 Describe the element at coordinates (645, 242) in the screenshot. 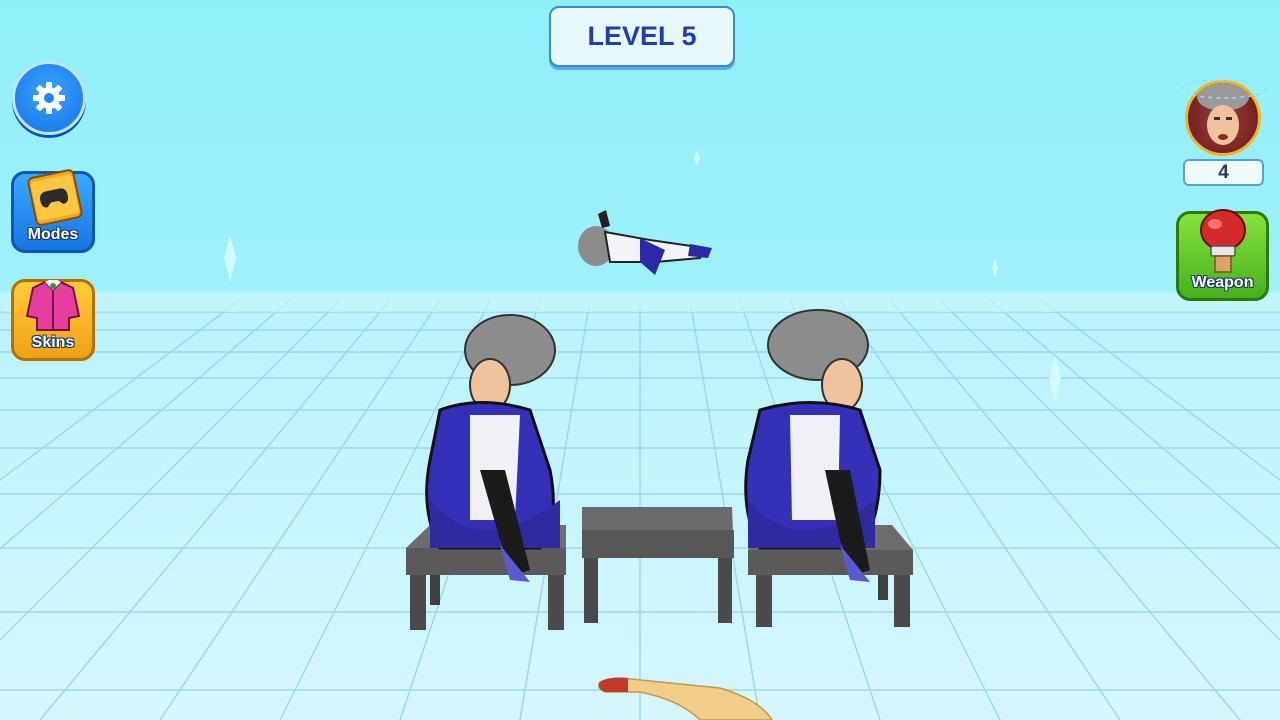

I see `flying-character` at that location.